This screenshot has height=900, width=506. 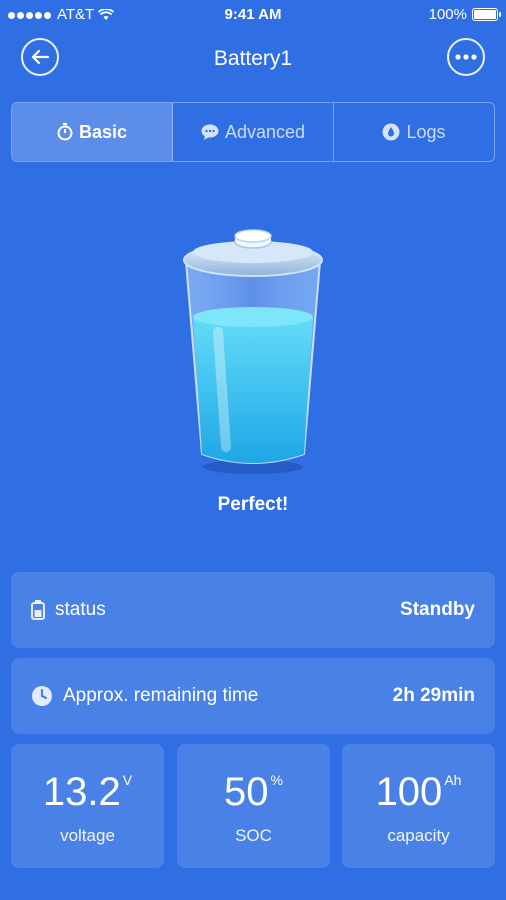 I want to click on battery-percent: 100%, so click(x=447, y=14).